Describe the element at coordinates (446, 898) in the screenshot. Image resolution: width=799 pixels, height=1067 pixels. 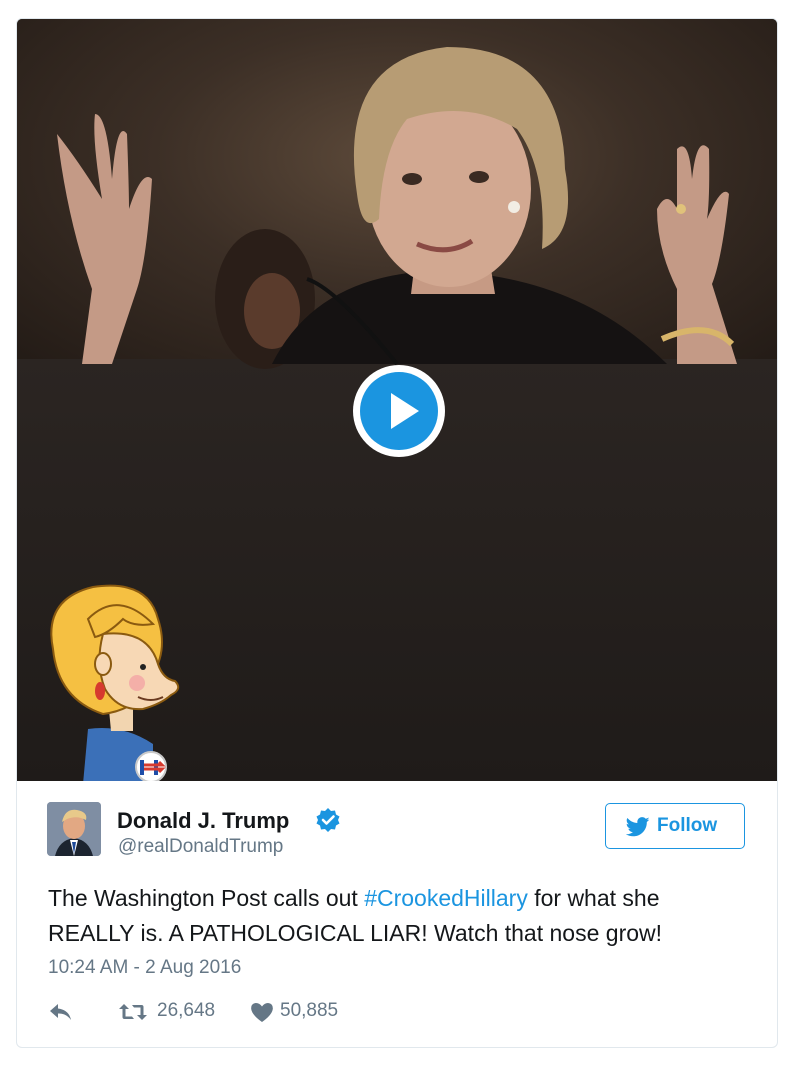
I see `hashtag-link: #CrookedHillary` at that location.